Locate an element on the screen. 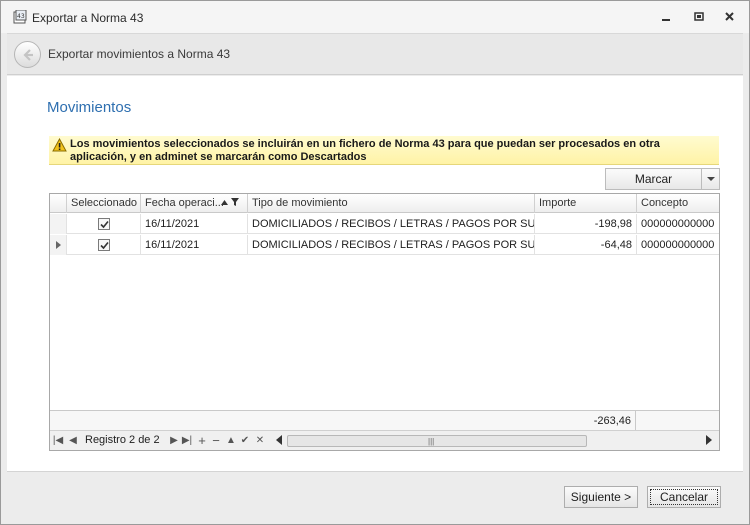 The height and width of the screenshot is (525, 750). title-bar: 43 Exportar a Norma 43 is located at coordinates (375, 17).